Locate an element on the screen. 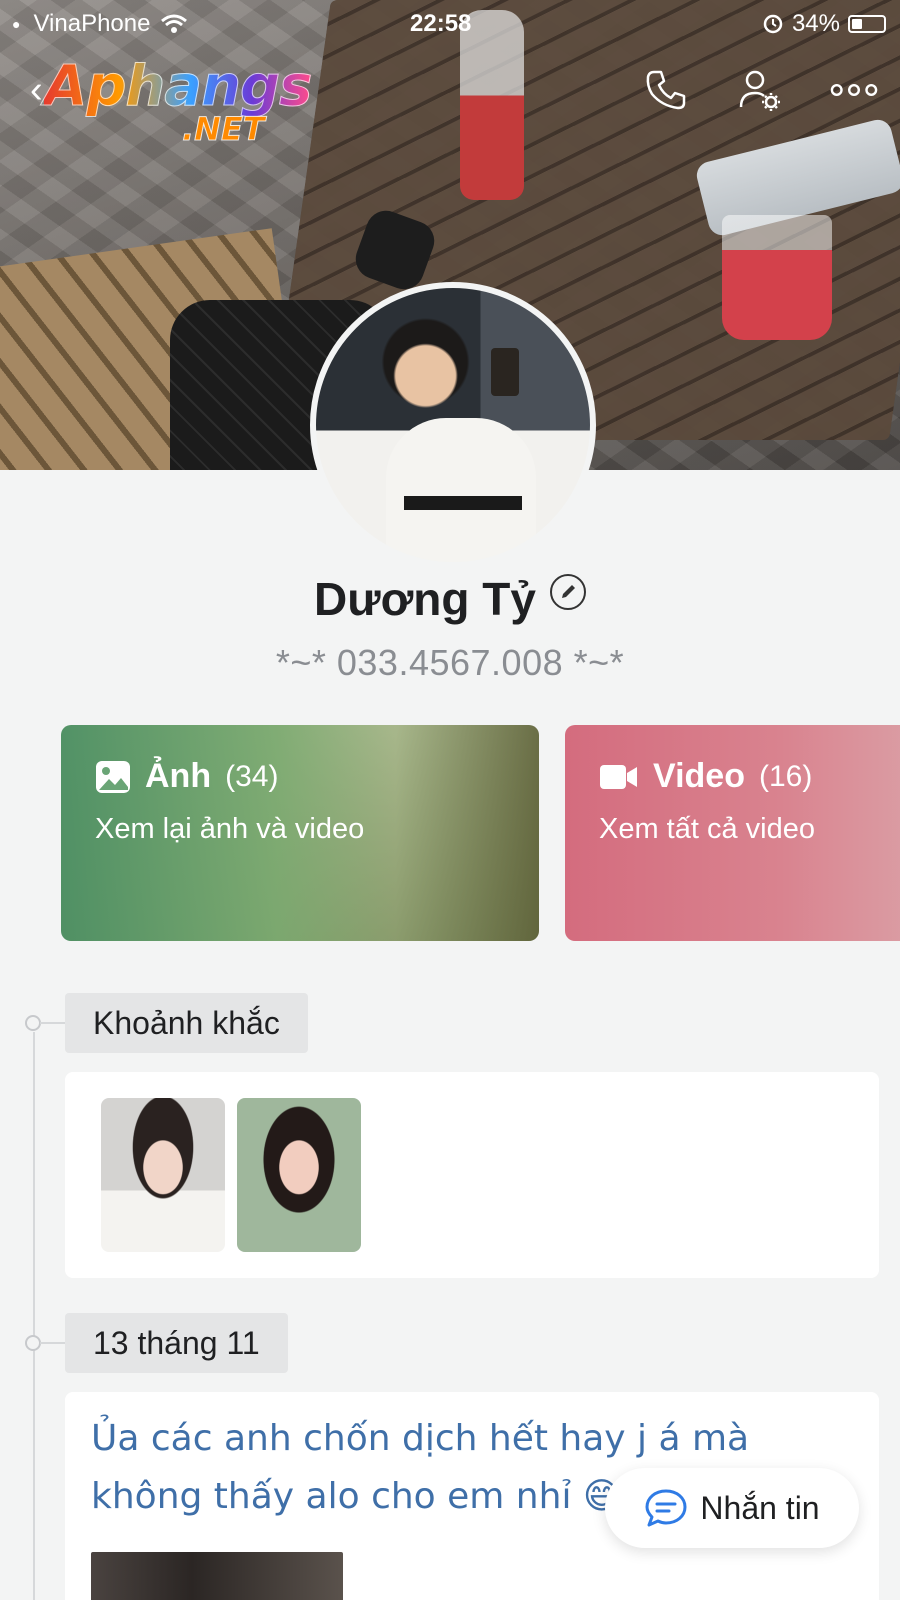 The width and height of the screenshot is (900, 1600). avatar-phone is located at coordinates (505, 372).